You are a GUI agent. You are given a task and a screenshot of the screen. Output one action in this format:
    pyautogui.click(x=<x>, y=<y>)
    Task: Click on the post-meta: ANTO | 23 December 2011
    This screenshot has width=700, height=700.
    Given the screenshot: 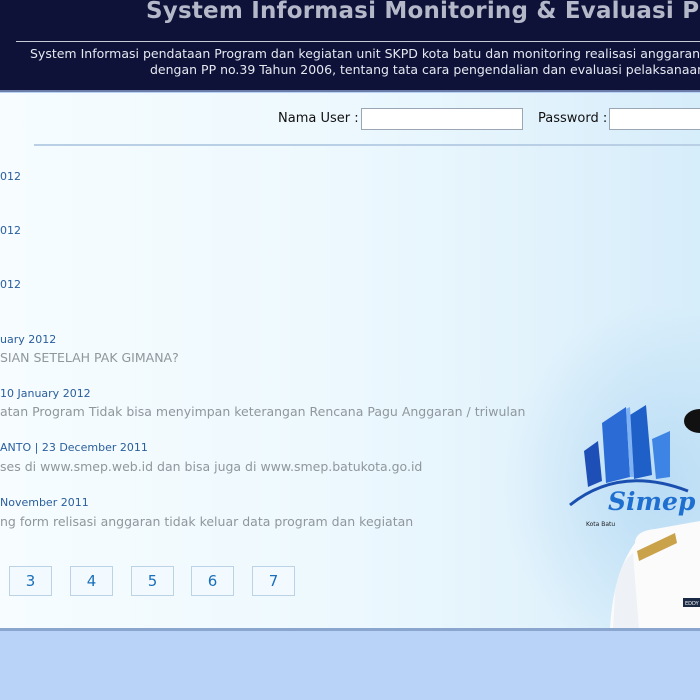 What is the action you would take?
    pyautogui.click(x=74, y=447)
    